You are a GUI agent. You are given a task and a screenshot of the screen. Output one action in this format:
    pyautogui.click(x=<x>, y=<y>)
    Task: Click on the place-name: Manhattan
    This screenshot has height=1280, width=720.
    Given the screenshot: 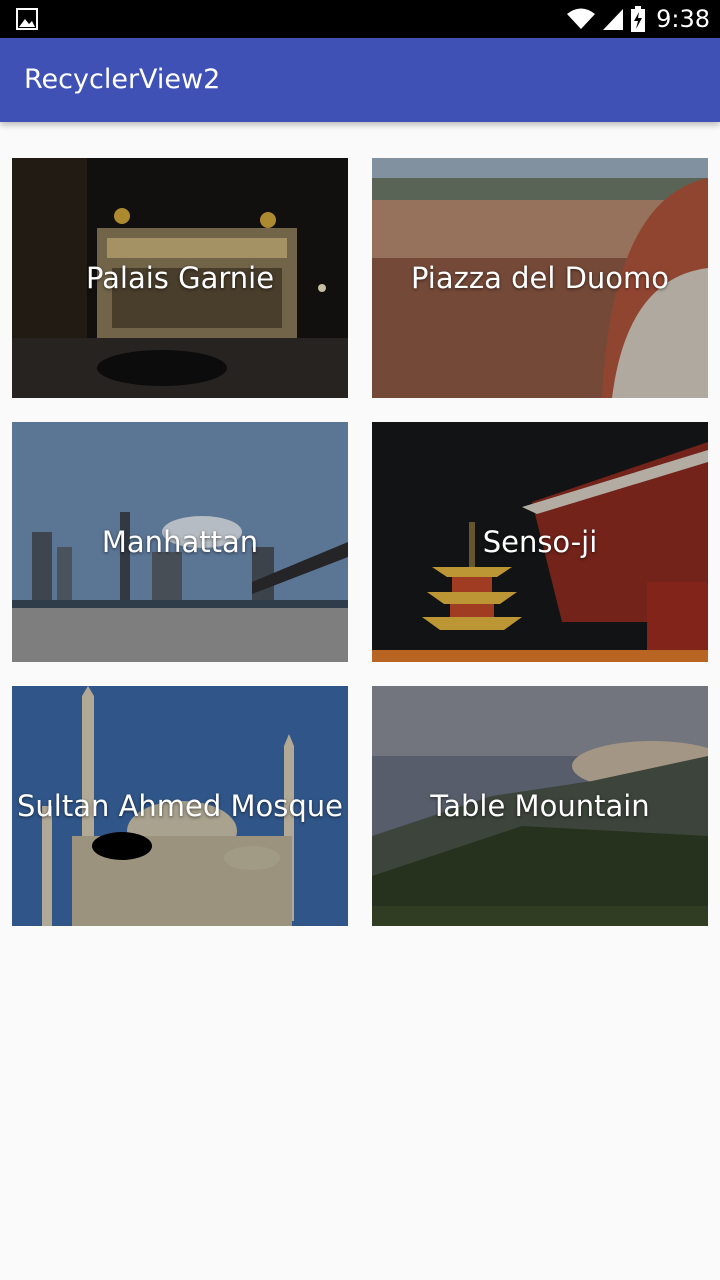 What is the action you would take?
    pyautogui.click(x=180, y=542)
    